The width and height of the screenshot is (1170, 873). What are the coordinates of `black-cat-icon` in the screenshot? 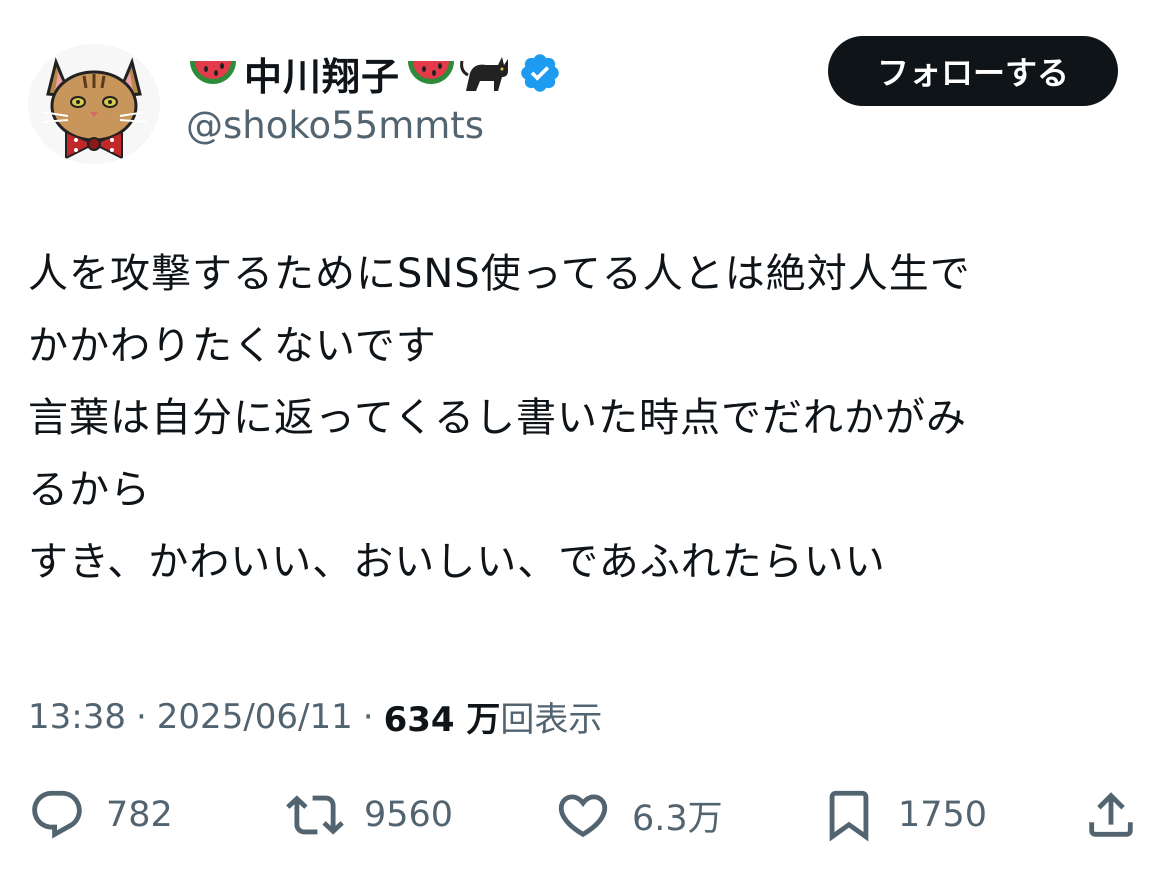 It's located at (484, 74).